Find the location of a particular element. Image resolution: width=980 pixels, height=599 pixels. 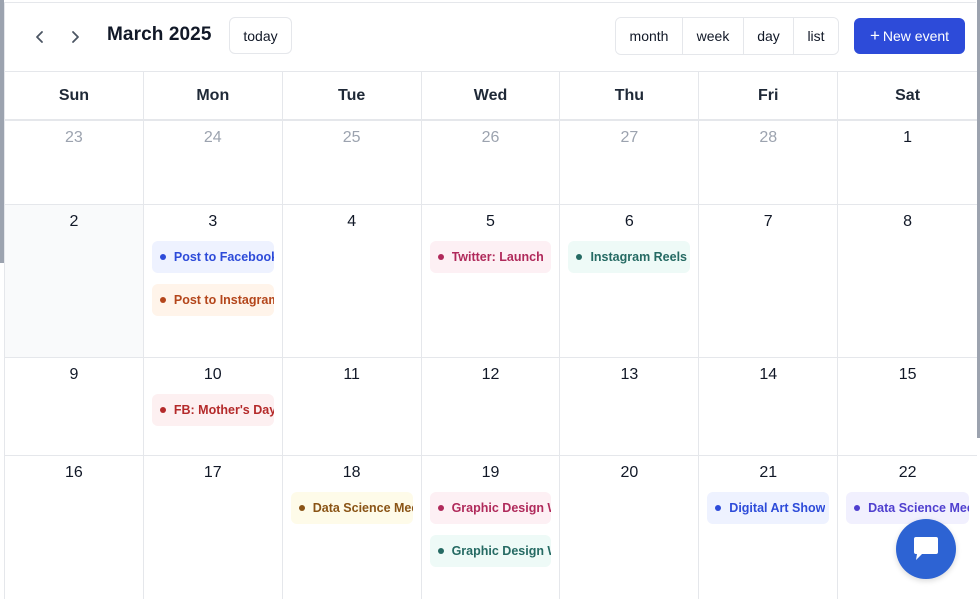

event-chip: Post to Facebook is located at coordinates (212, 257).